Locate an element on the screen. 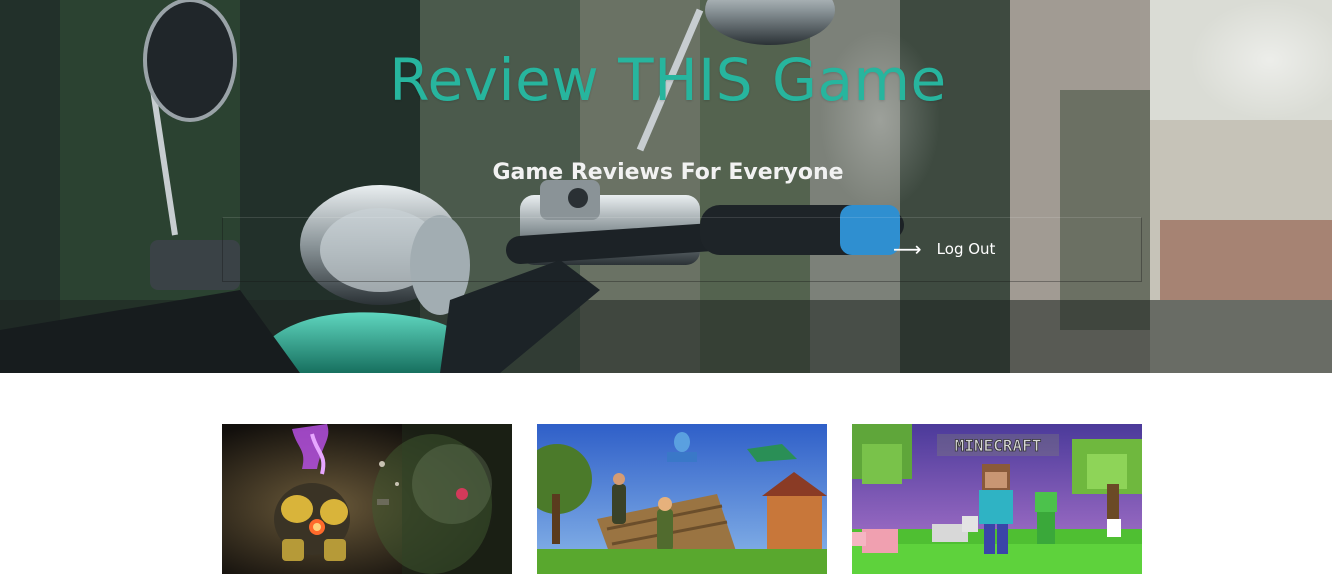 Image resolution: width=1332 pixels, height=585 pixels. mech-robot-art is located at coordinates (367, 499).